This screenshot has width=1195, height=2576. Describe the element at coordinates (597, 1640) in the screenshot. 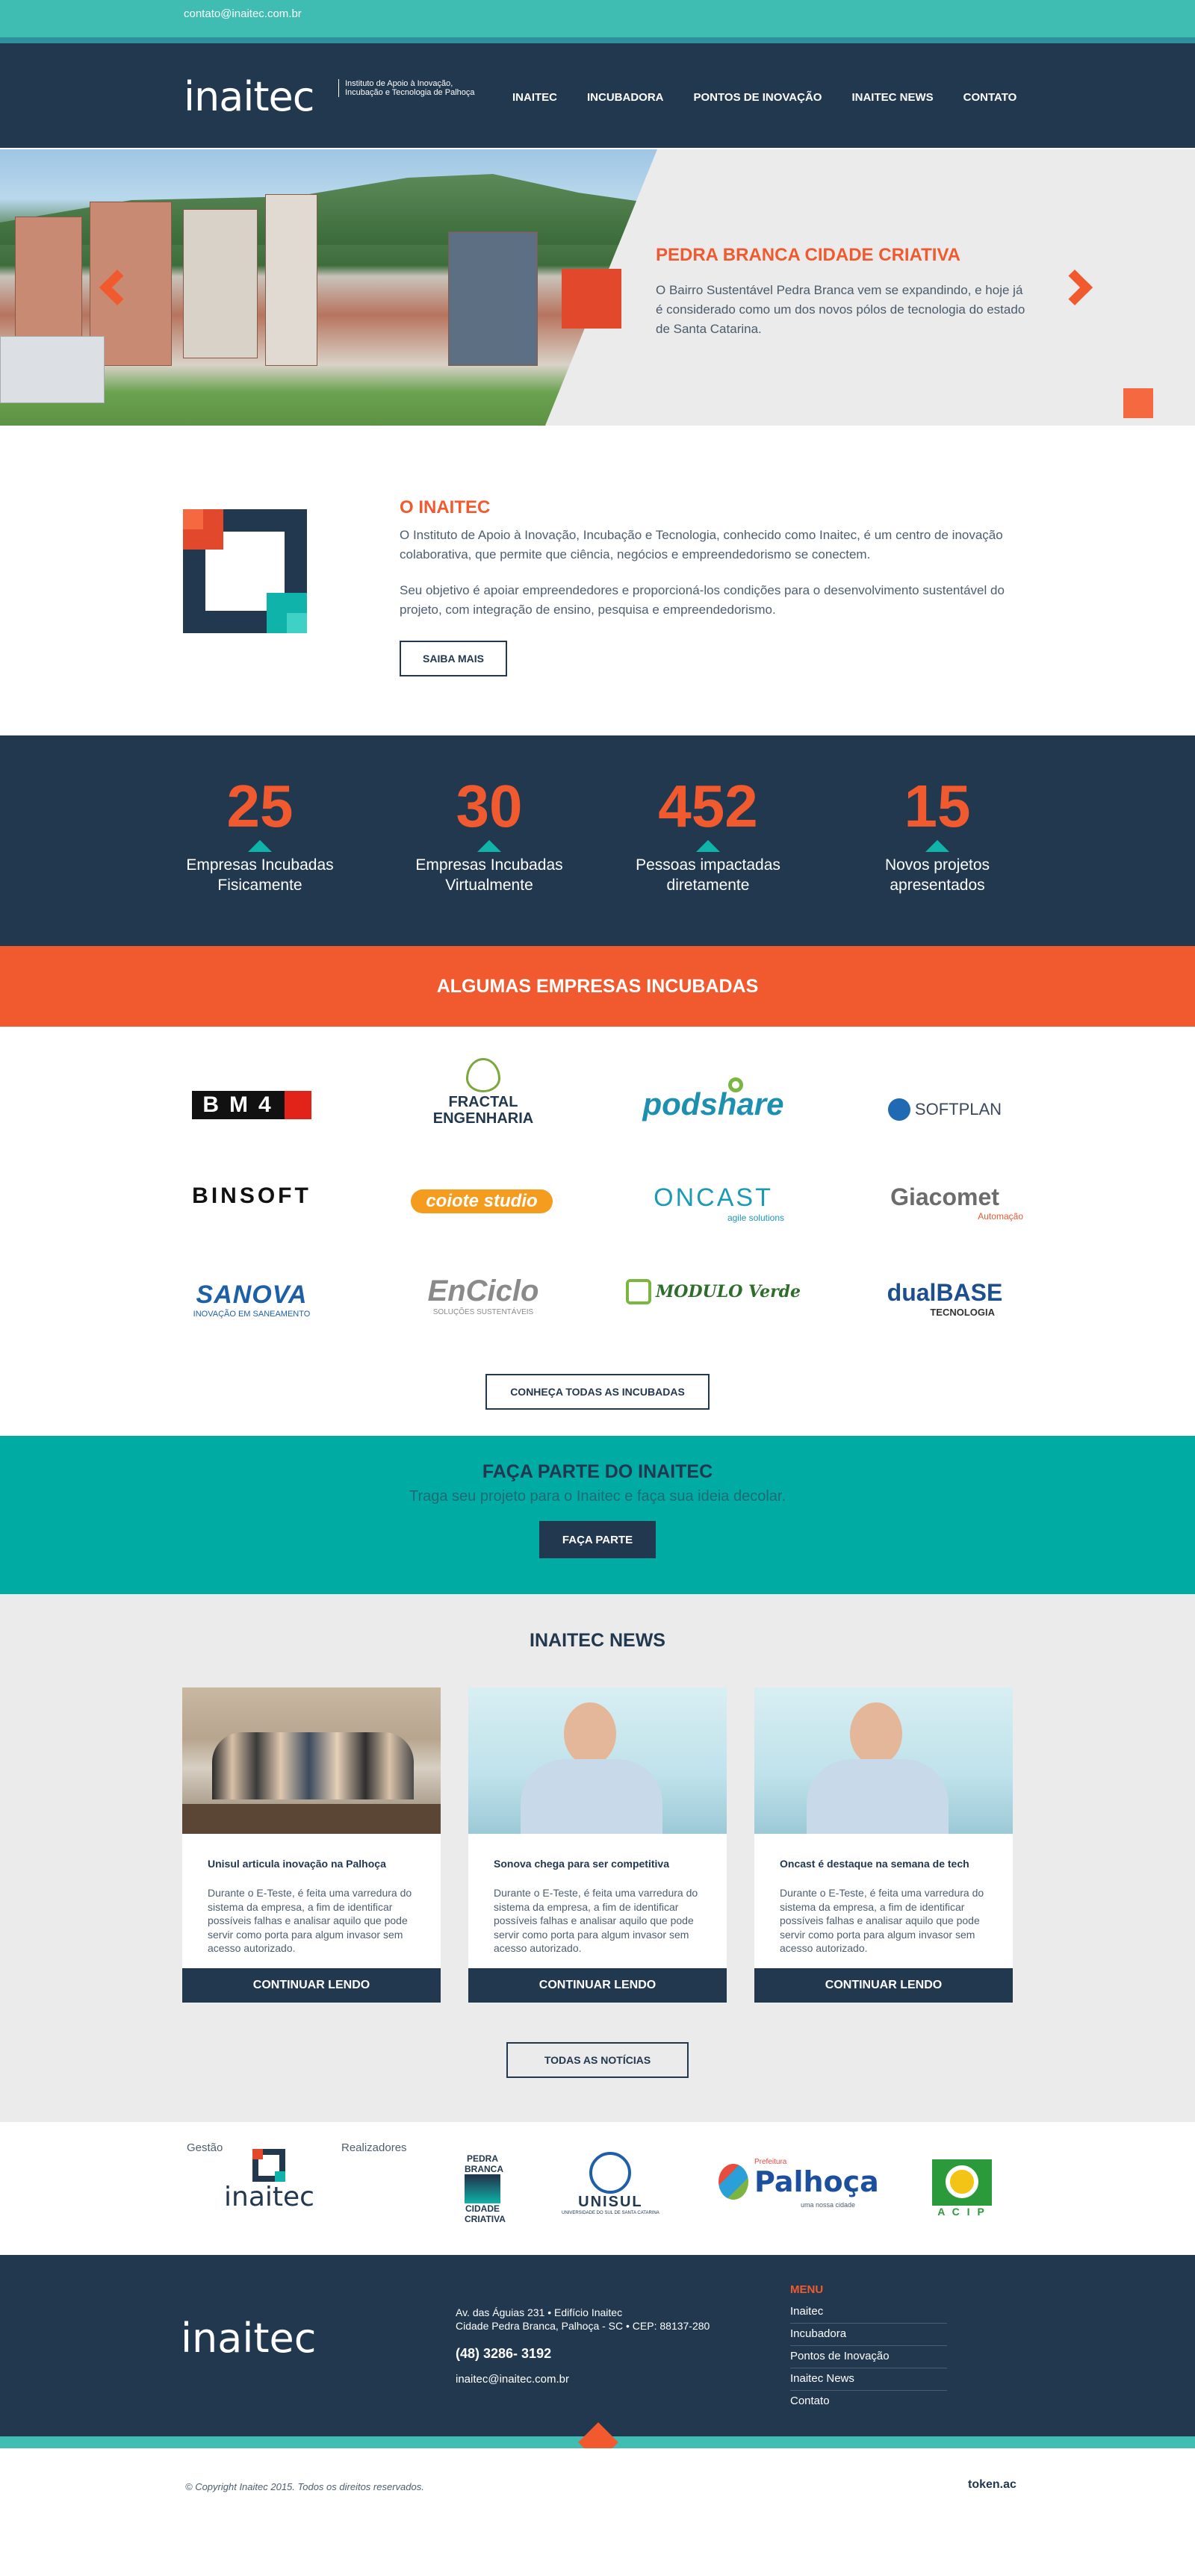

I see `news-title: INAITEC NEWS` at that location.